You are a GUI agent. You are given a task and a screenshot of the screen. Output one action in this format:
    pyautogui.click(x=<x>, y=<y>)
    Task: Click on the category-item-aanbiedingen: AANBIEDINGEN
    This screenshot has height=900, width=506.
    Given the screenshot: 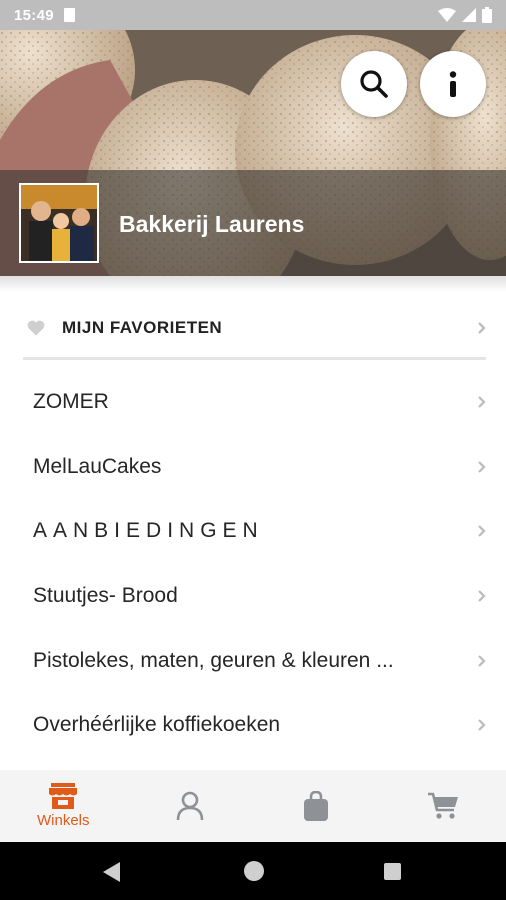 What is the action you would take?
    pyautogui.click(x=253, y=531)
    